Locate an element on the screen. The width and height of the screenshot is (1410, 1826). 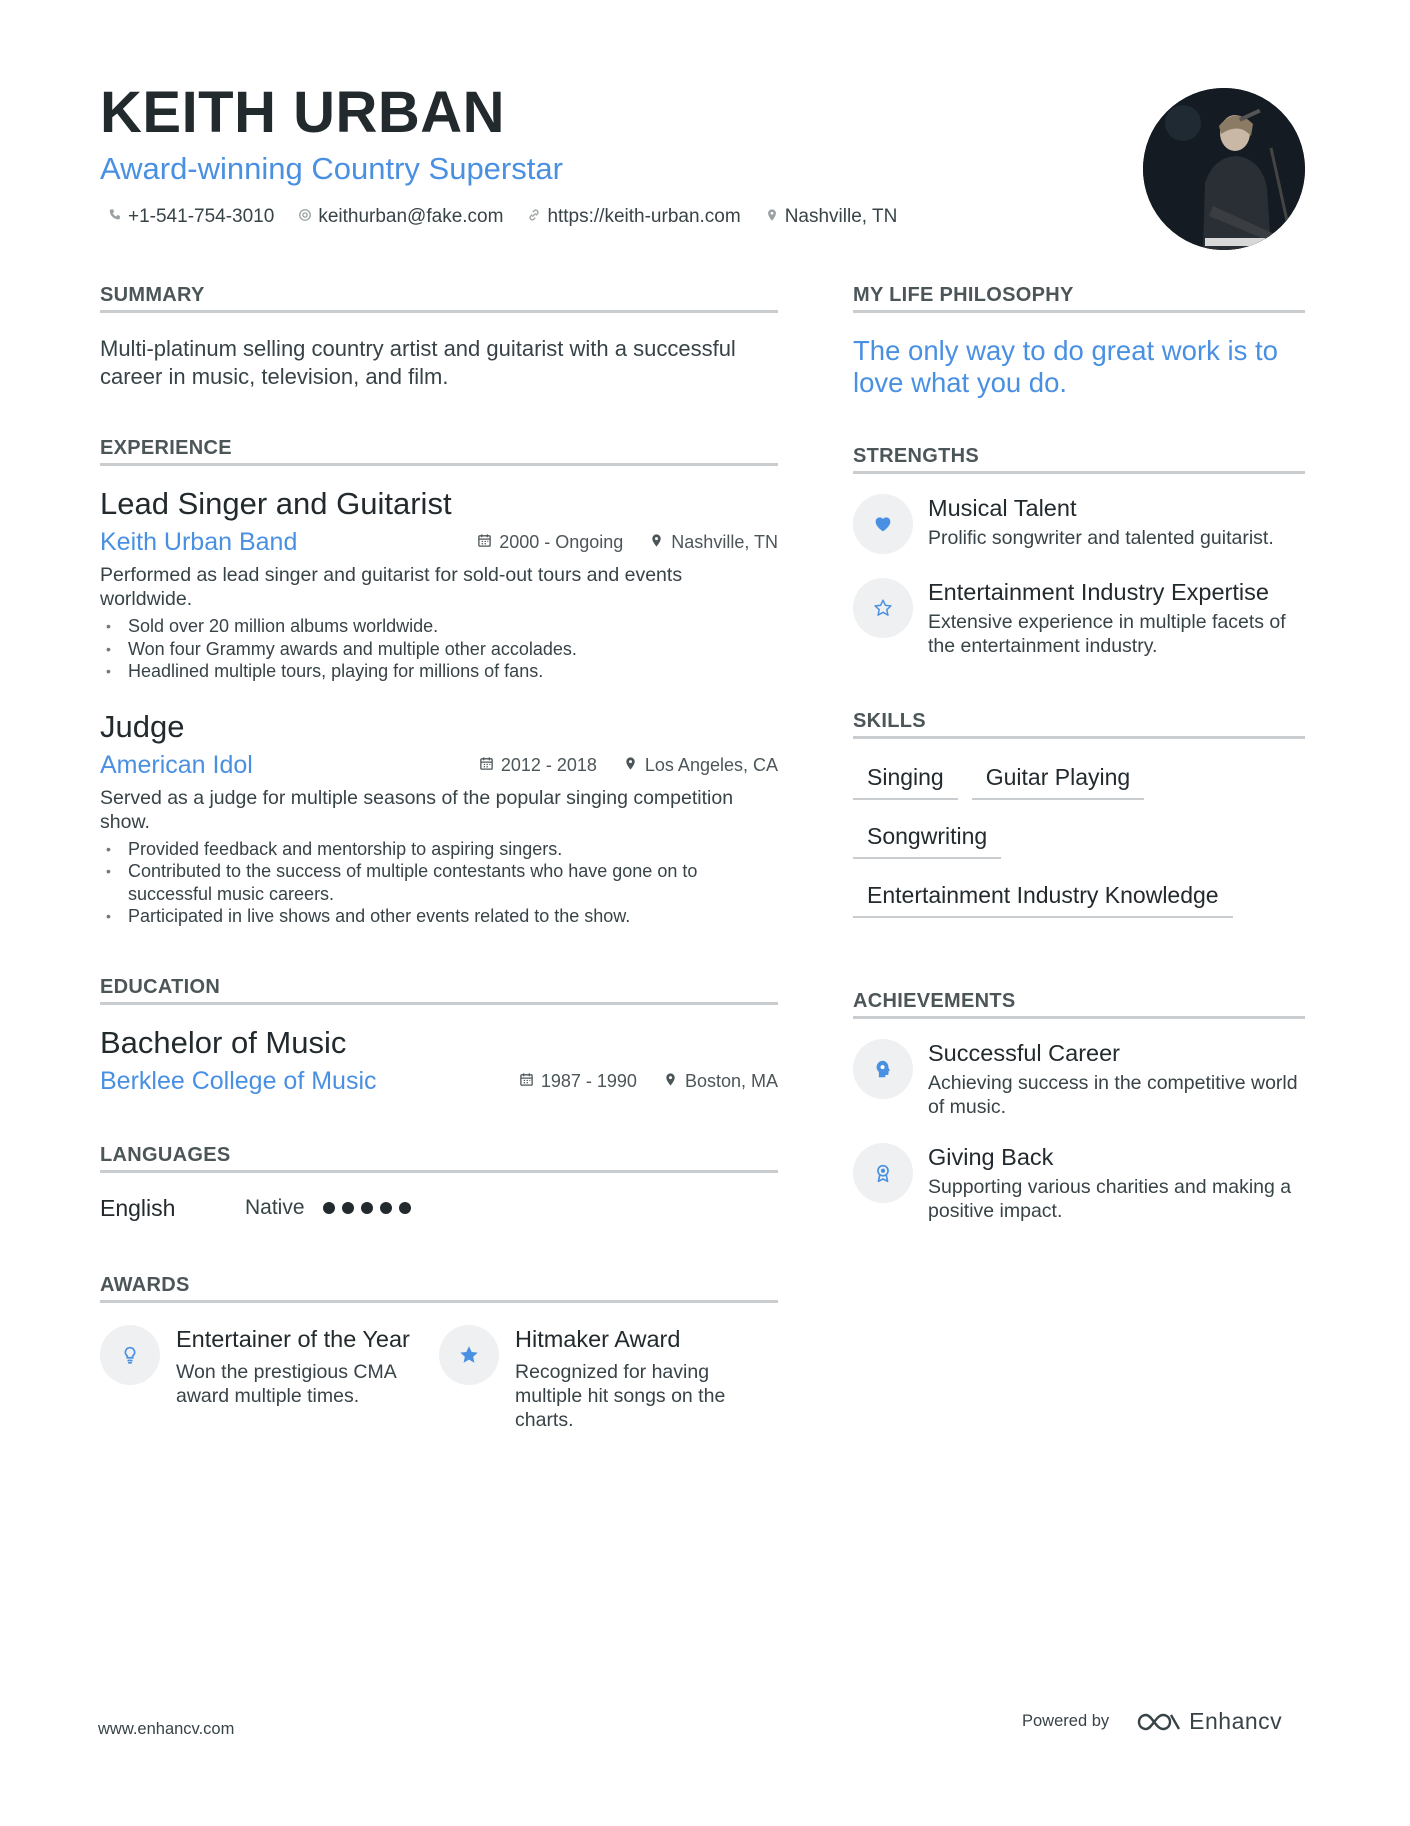
philosophy-heading: MY LIFE PHILOSOPHY is located at coordinates (1079, 298).